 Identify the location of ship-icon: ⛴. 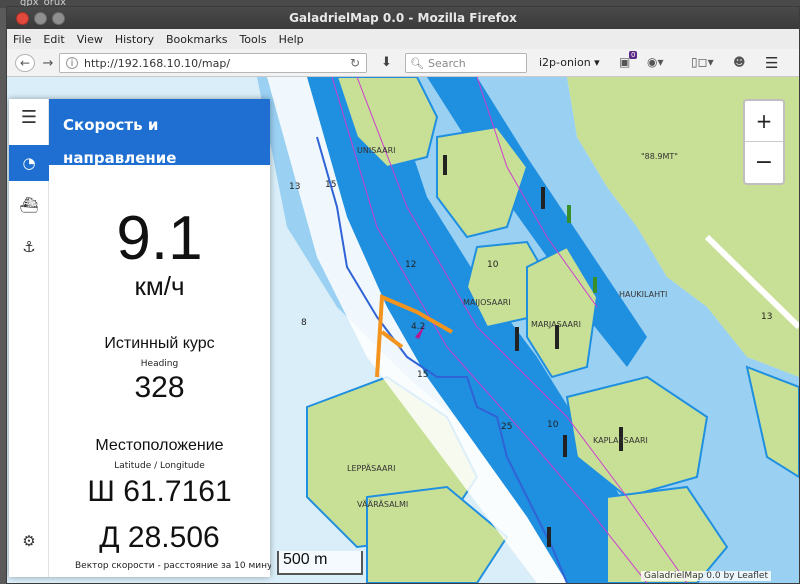
(29, 205).